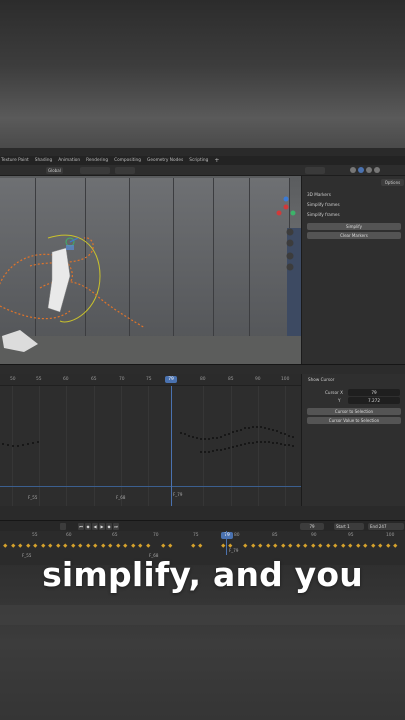  What do you see at coordinates (171, 446) in the screenshot?
I see `frame-cursor-line` at bounding box center [171, 446].